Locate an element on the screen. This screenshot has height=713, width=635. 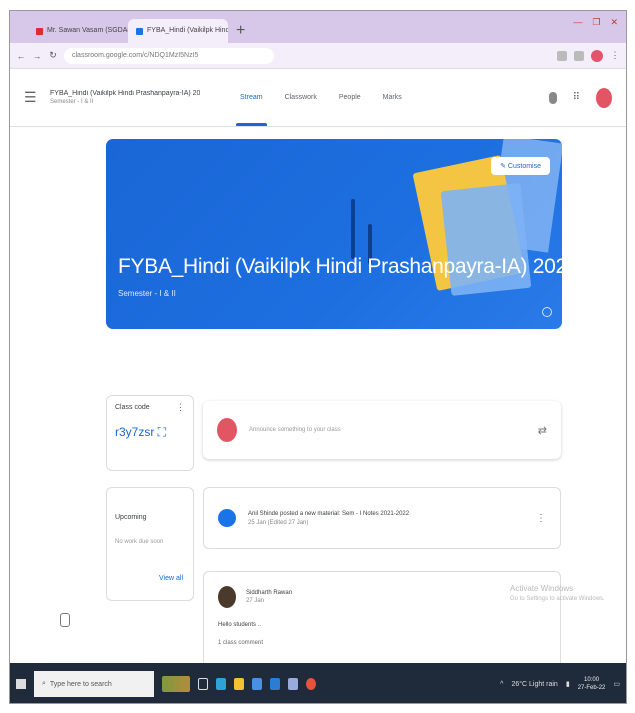
news-widget-icon is located at coordinates (176, 684).